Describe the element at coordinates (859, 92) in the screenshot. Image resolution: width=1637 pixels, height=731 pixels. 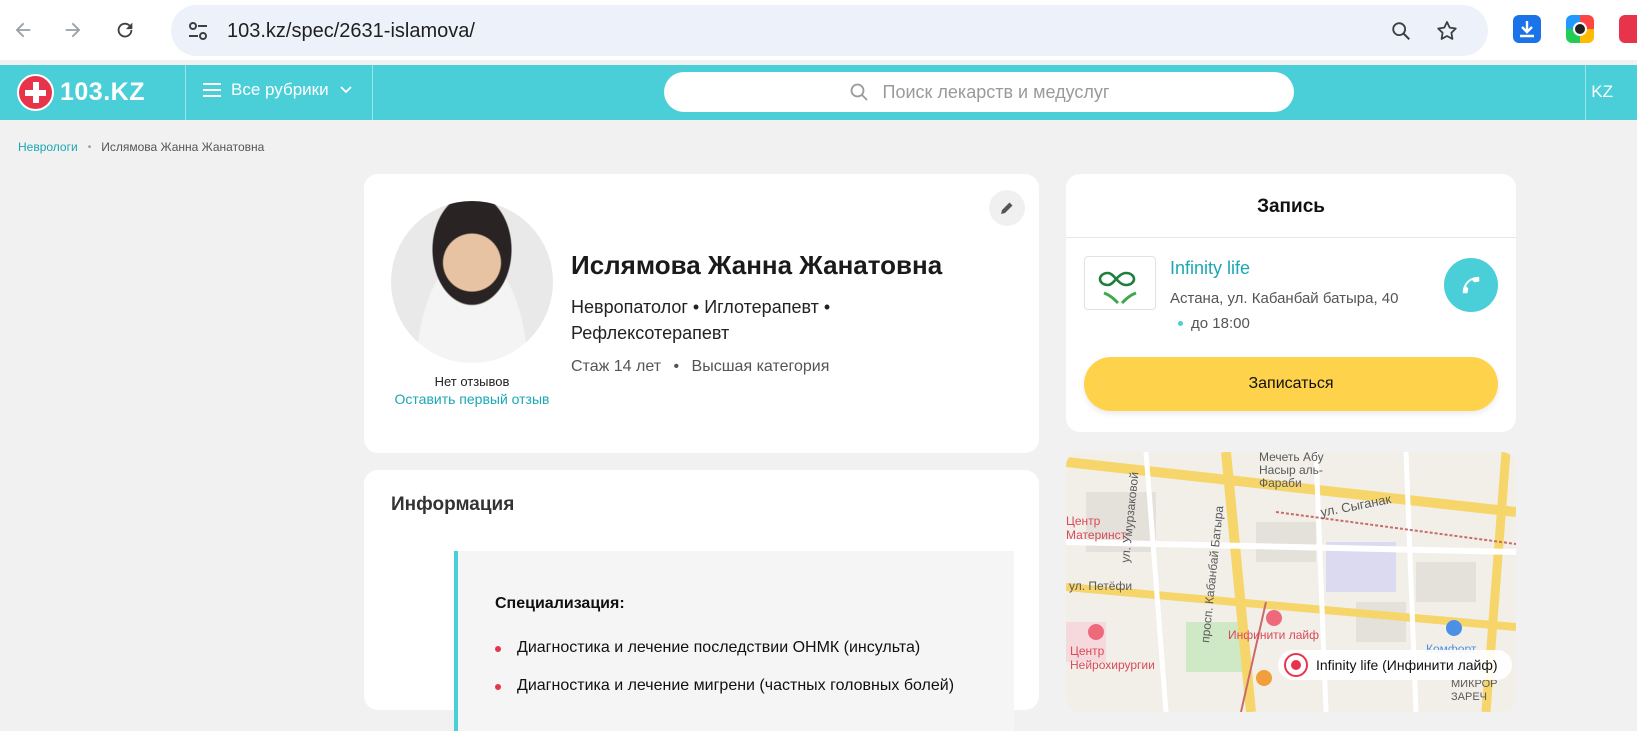
I see `search-icon` at that location.